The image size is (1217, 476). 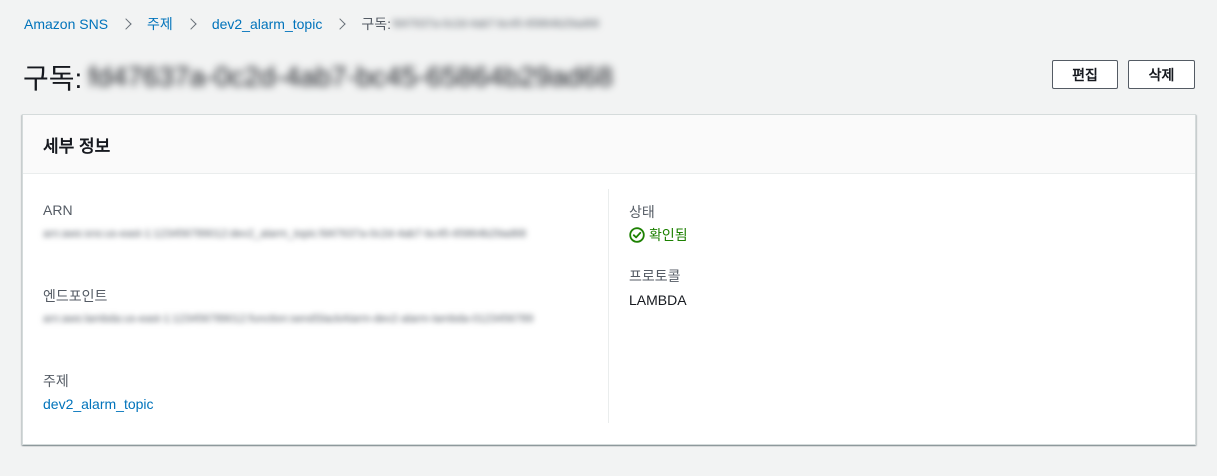 I want to click on details-panel-title: 세부 정보, so click(x=77, y=146).